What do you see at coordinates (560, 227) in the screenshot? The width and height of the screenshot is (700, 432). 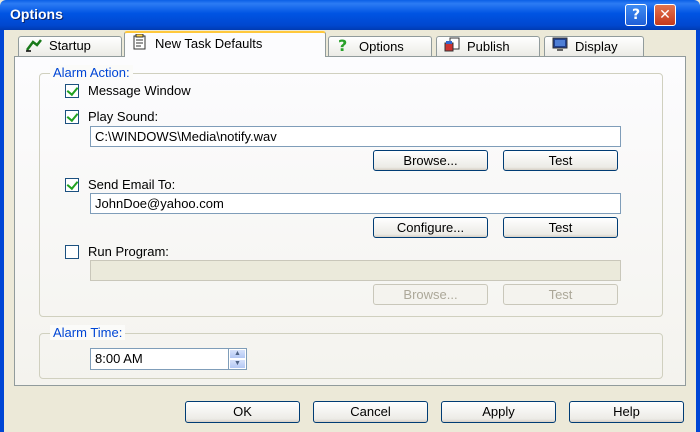 I see `email-test-button: Test` at bounding box center [560, 227].